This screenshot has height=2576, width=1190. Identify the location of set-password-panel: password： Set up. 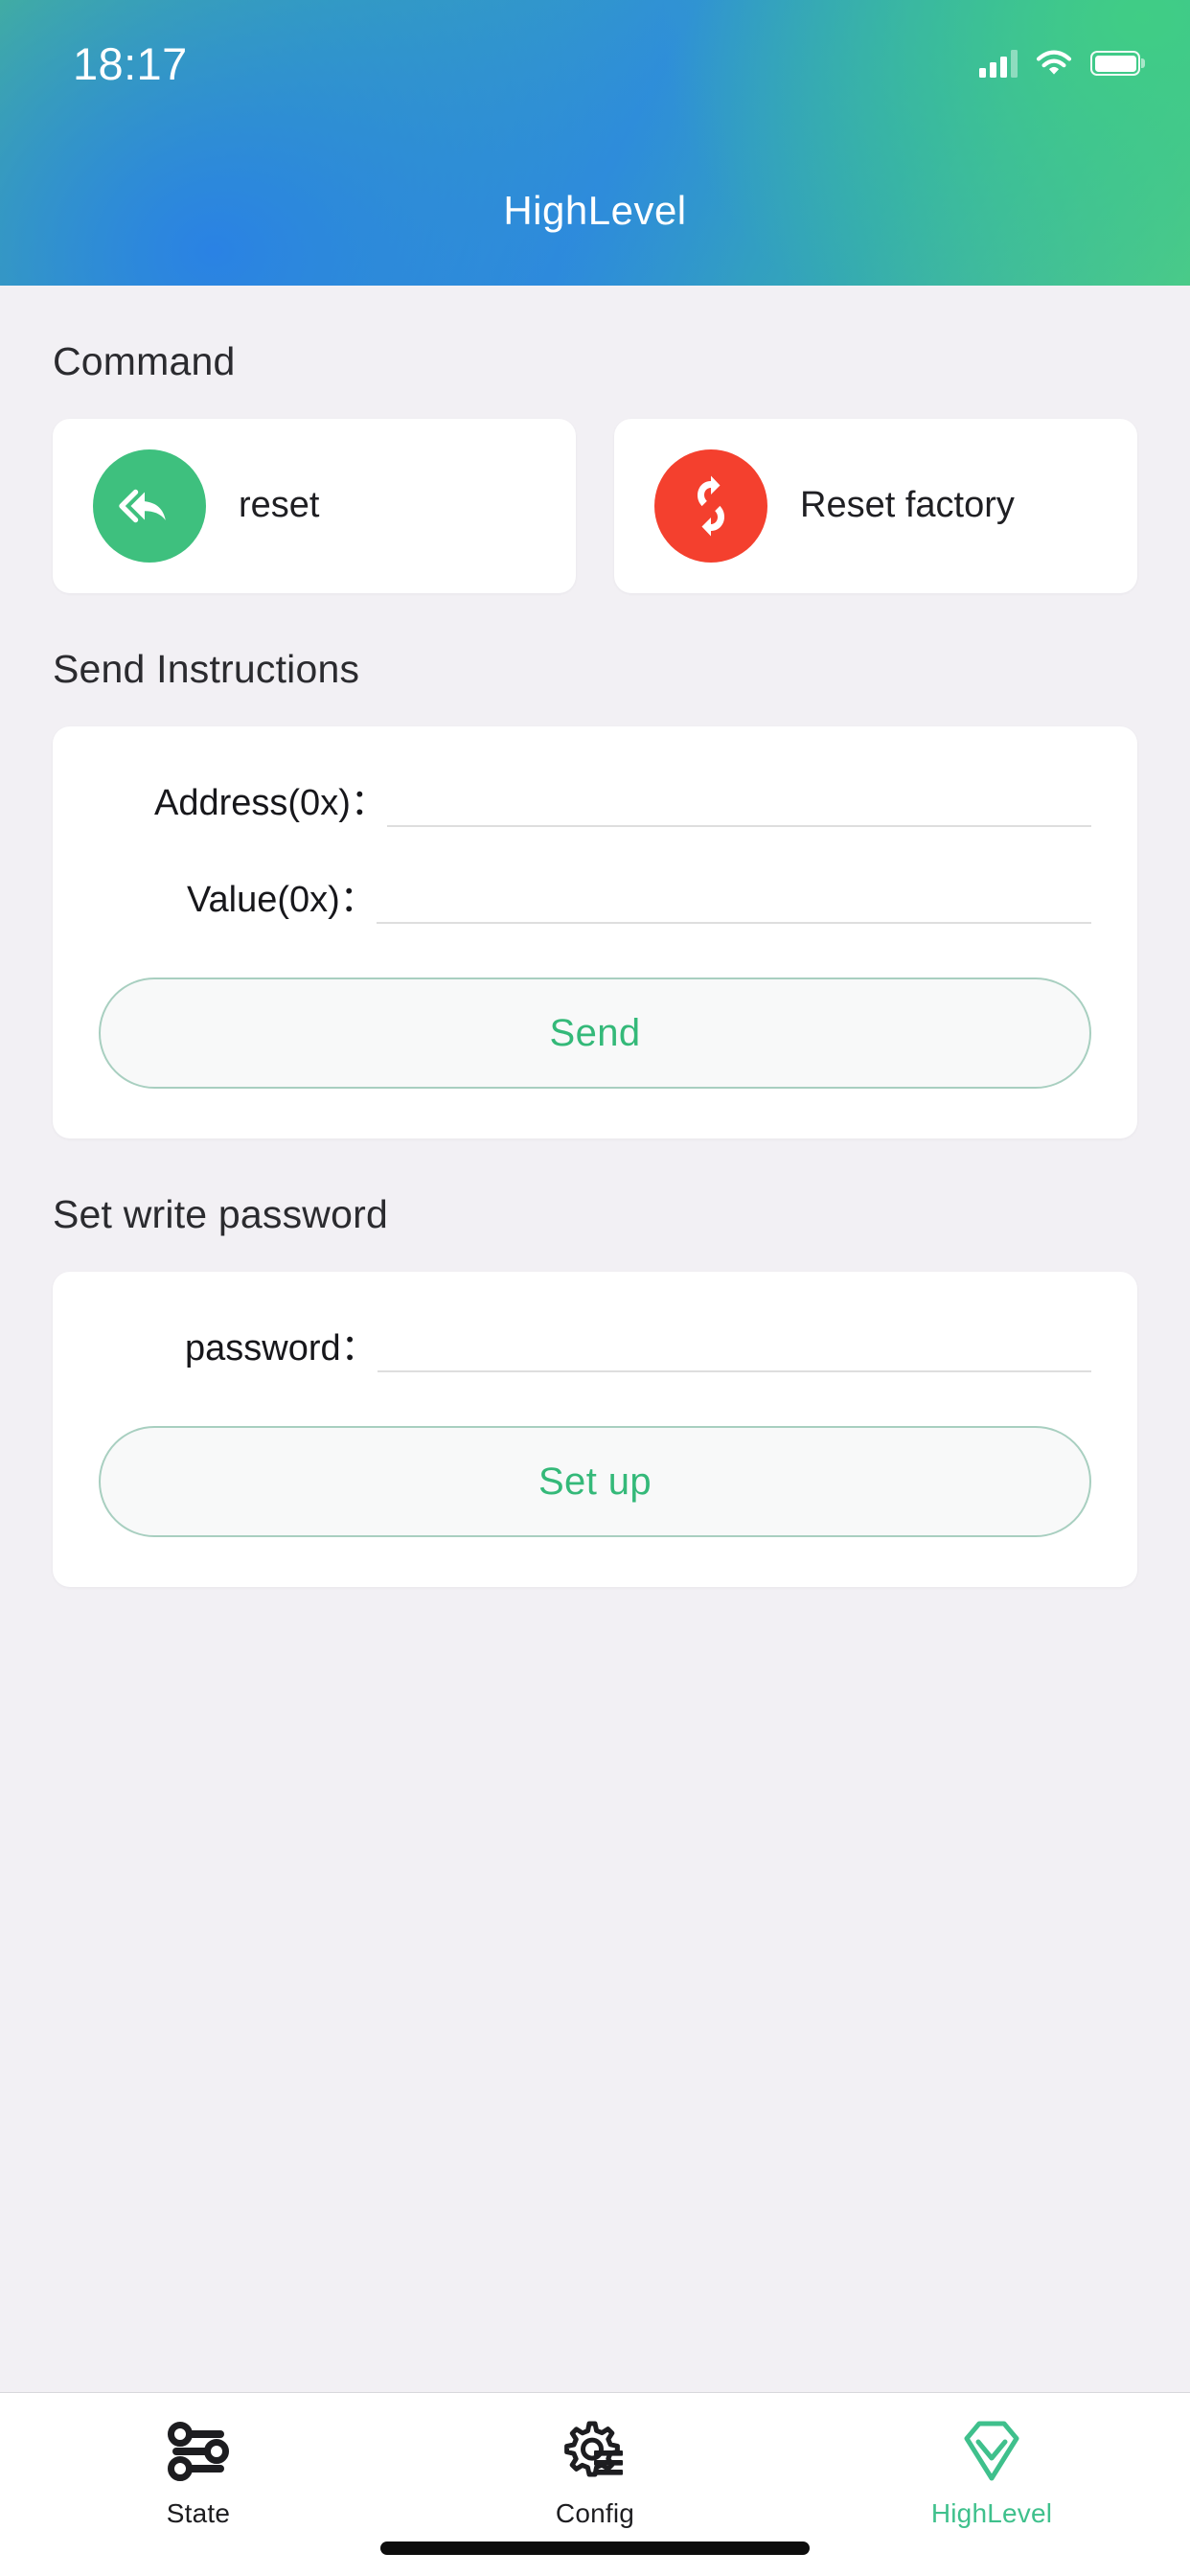
(595, 1429).